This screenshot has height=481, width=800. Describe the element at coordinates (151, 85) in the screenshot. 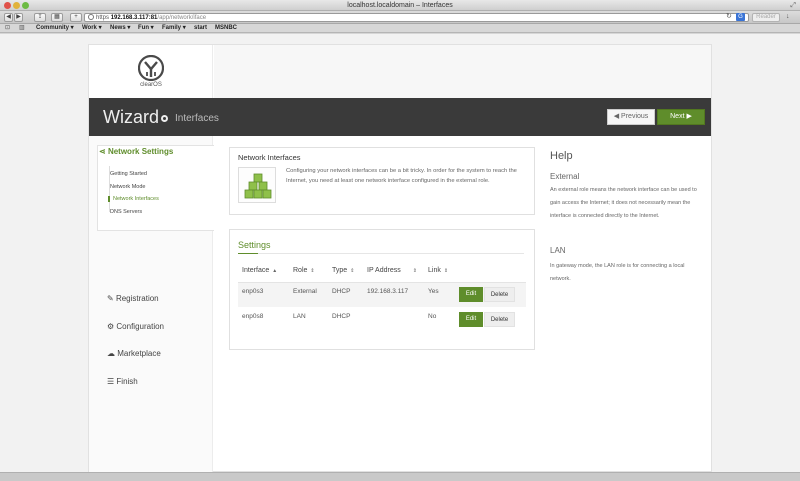

I see `logo-text: clearOS` at that location.